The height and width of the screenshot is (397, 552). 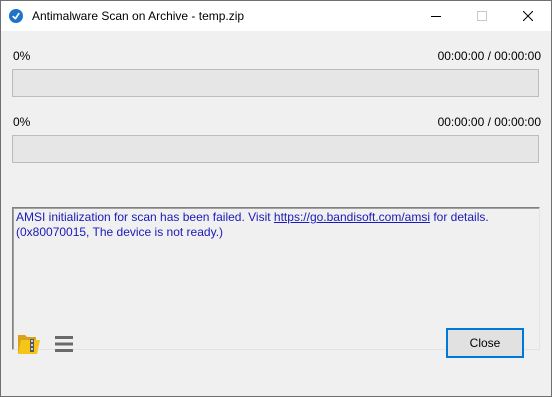 I want to click on close-icon, so click(x=528, y=16).